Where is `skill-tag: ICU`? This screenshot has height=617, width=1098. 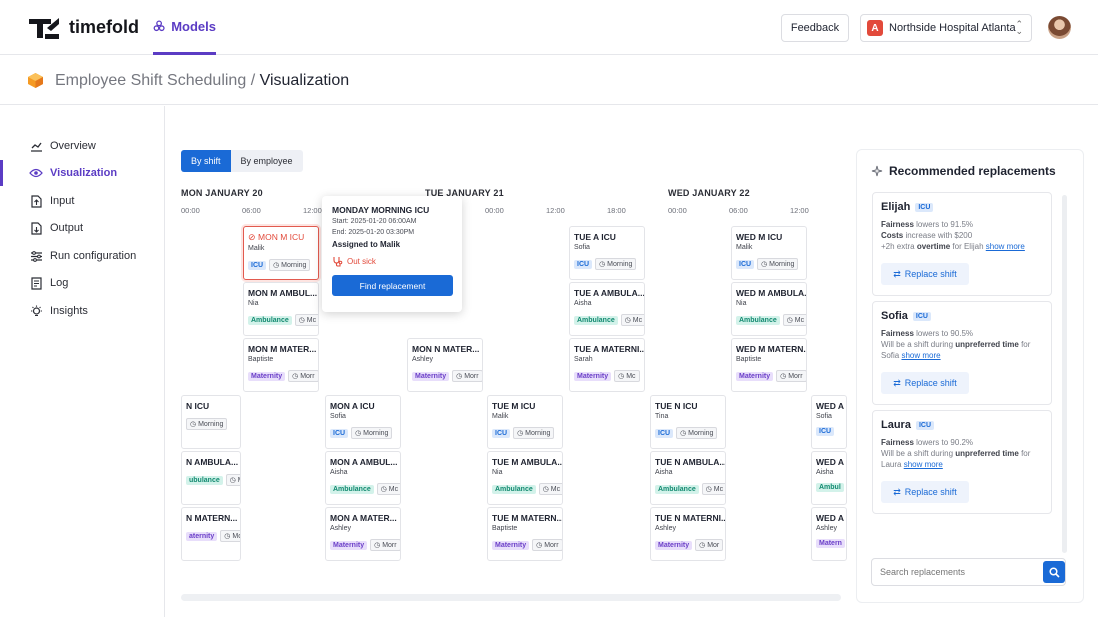
skill-tag: ICU is located at coordinates (745, 264).